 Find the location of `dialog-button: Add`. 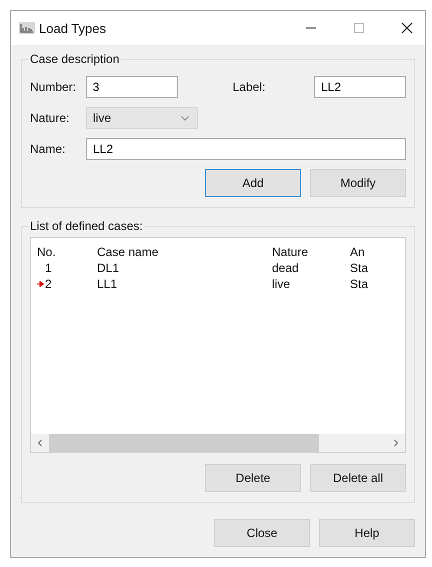

dialog-button: Add is located at coordinates (253, 183).